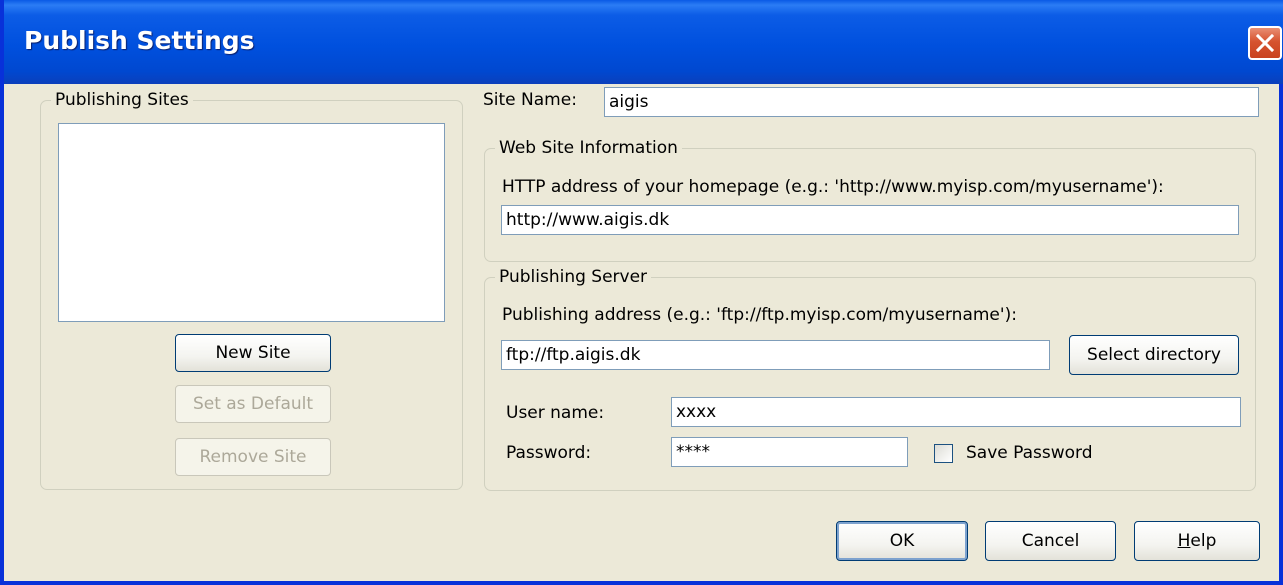  Describe the element at coordinates (1050, 541) in the screenshot. I see `cancel-button: Cancel` at that location.